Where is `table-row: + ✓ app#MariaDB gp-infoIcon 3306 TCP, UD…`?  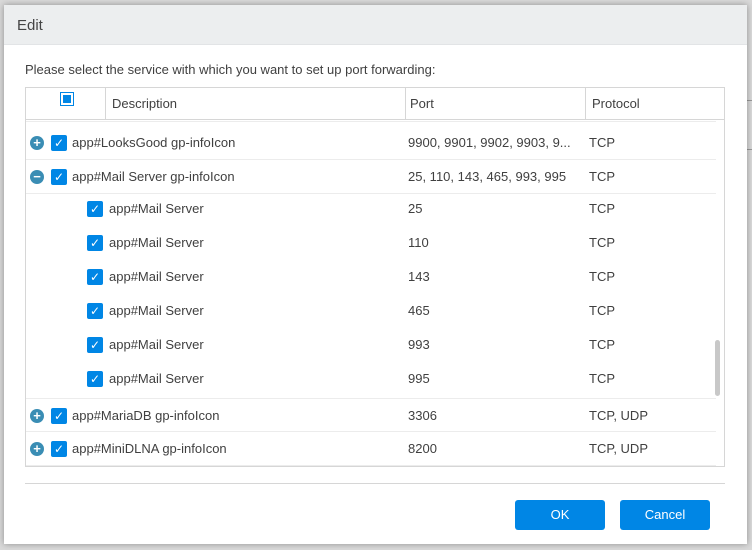
table-row: + ✓ app#MariaDB gp-infoIcon 3306 TCP, UD… is located at coordinates (371, 415).